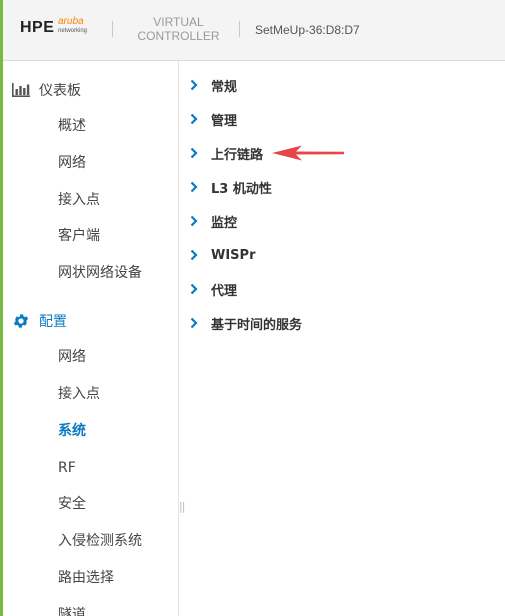  I want to click on section-admin: 管理, so click(213, 119).